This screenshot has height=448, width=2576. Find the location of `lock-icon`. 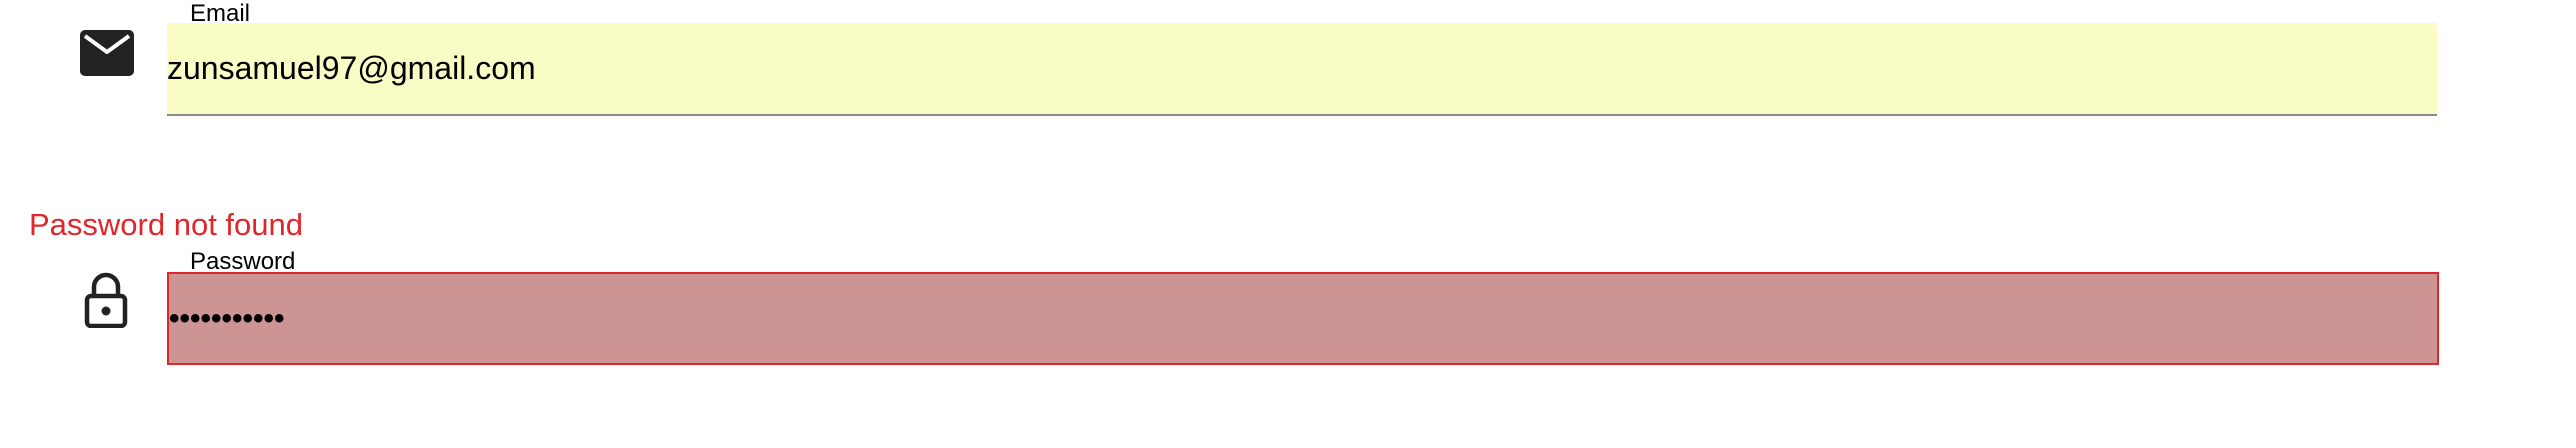

lock-icon is located at coordinates (106, 300).